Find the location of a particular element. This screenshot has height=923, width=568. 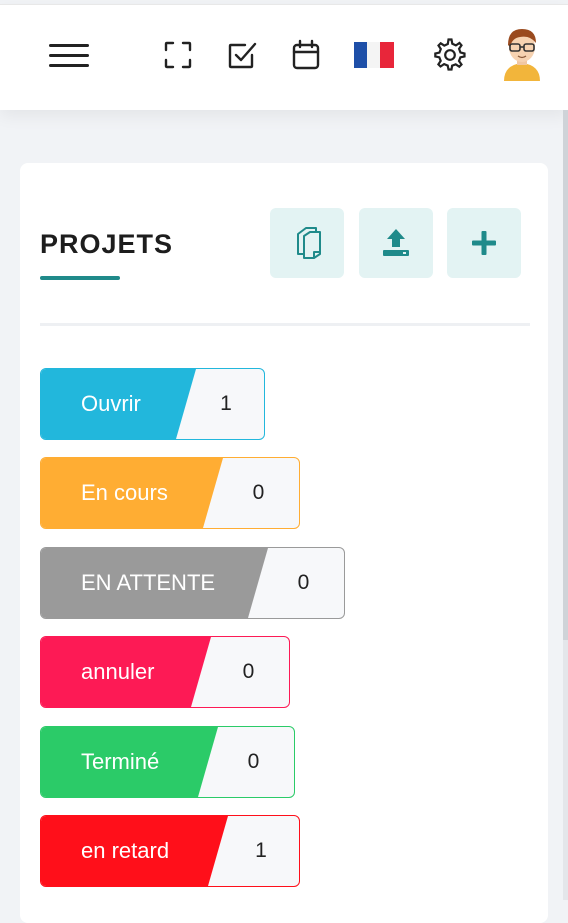

copy-icon is located at coordinates (309, 243).